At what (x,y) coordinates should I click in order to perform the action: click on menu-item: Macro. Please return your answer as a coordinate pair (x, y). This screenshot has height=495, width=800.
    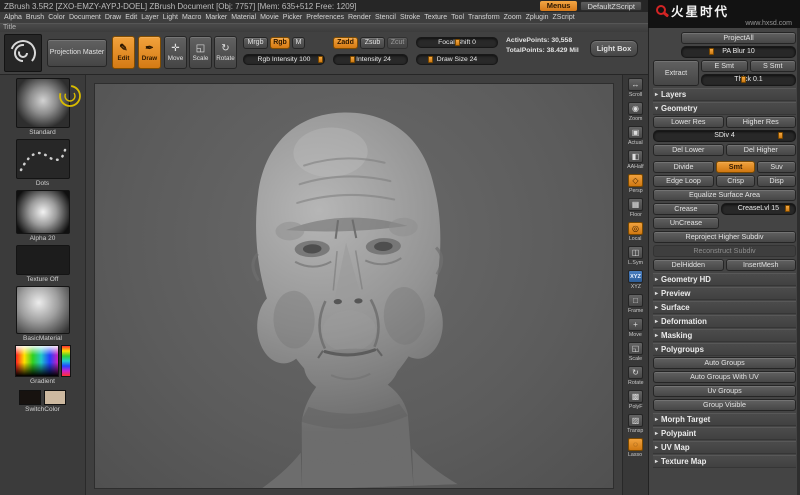
    Looking at the image, I should click on (191, 17).